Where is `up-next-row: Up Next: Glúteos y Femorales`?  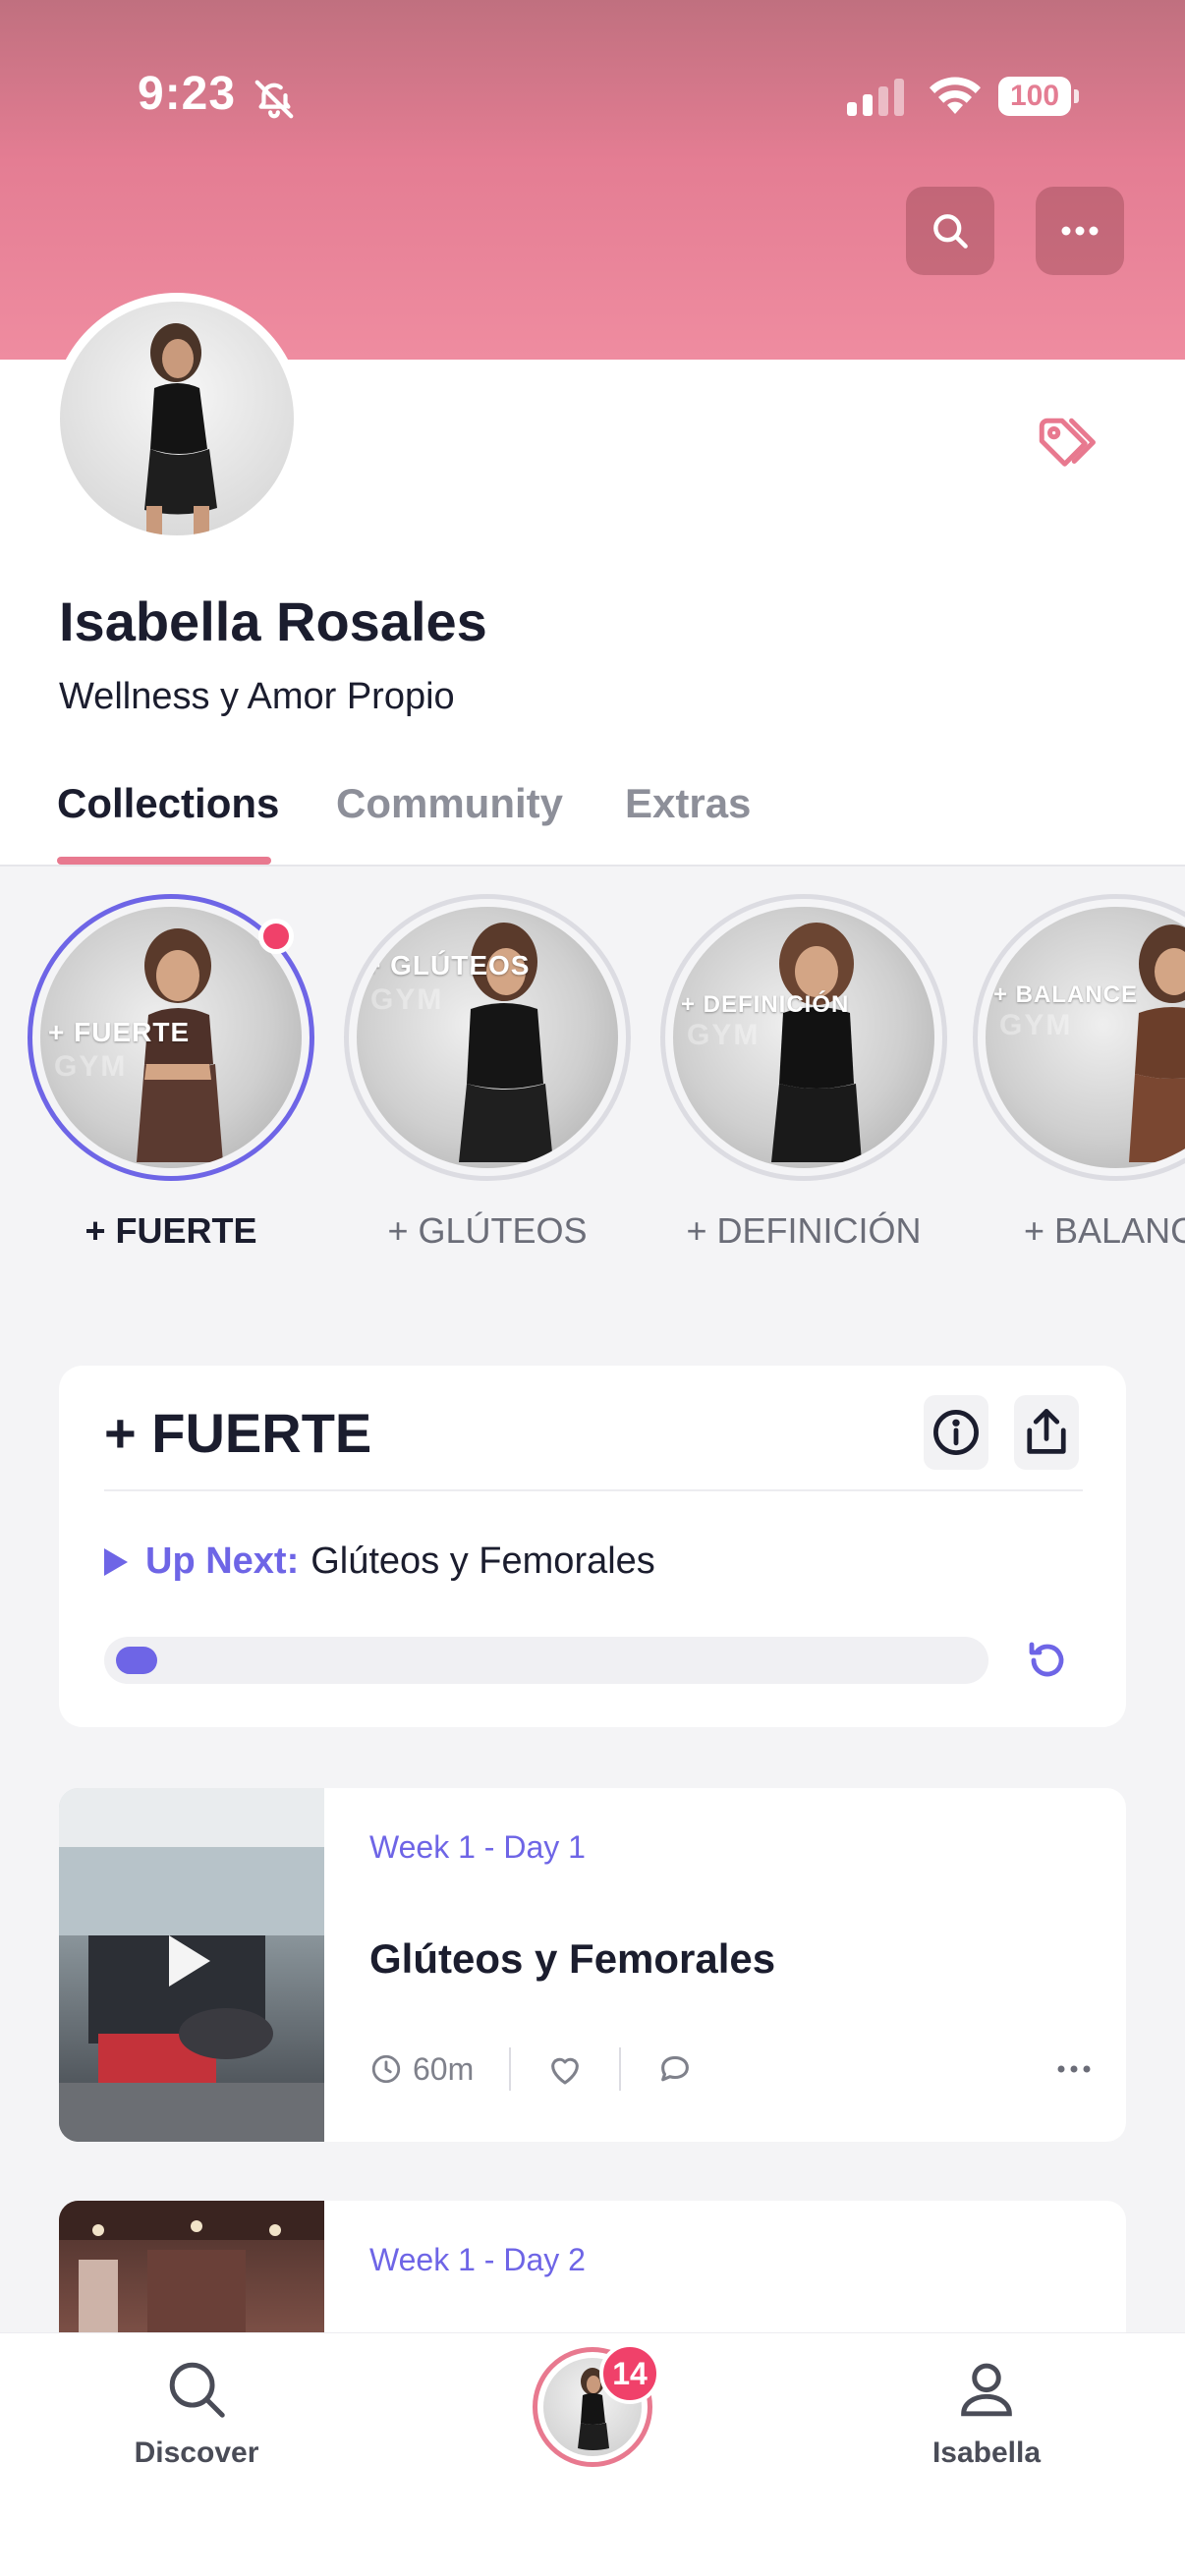 up-next-row: Up Next: Glúteos y Femorales is located at coordinates (380, 1561).